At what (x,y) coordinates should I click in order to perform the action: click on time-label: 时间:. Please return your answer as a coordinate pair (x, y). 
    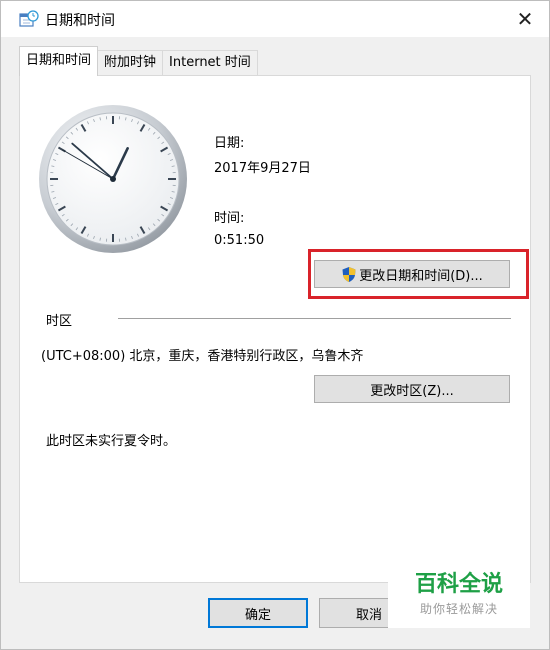
    Looking at the image, I should click on (229, 218).